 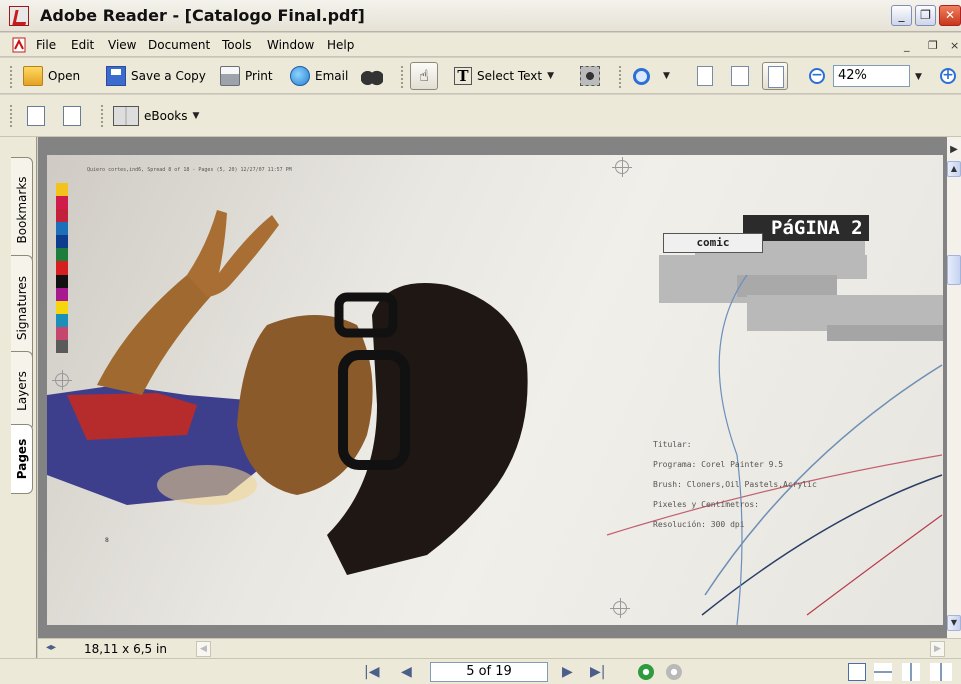 What do you see at coordinates (775, 76) in the screenshot?
I see `fit-width-button` at bounding box center [775, 76].